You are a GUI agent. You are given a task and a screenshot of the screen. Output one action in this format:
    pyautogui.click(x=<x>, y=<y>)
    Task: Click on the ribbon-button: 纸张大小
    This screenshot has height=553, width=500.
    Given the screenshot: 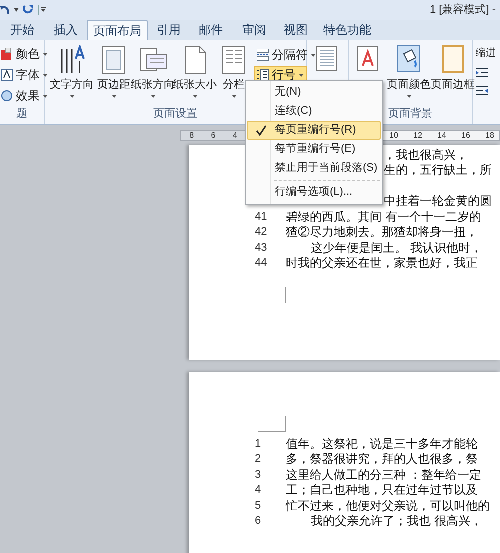 What is the action you would take?
    pyautogui.click(x=195, y=73)
    